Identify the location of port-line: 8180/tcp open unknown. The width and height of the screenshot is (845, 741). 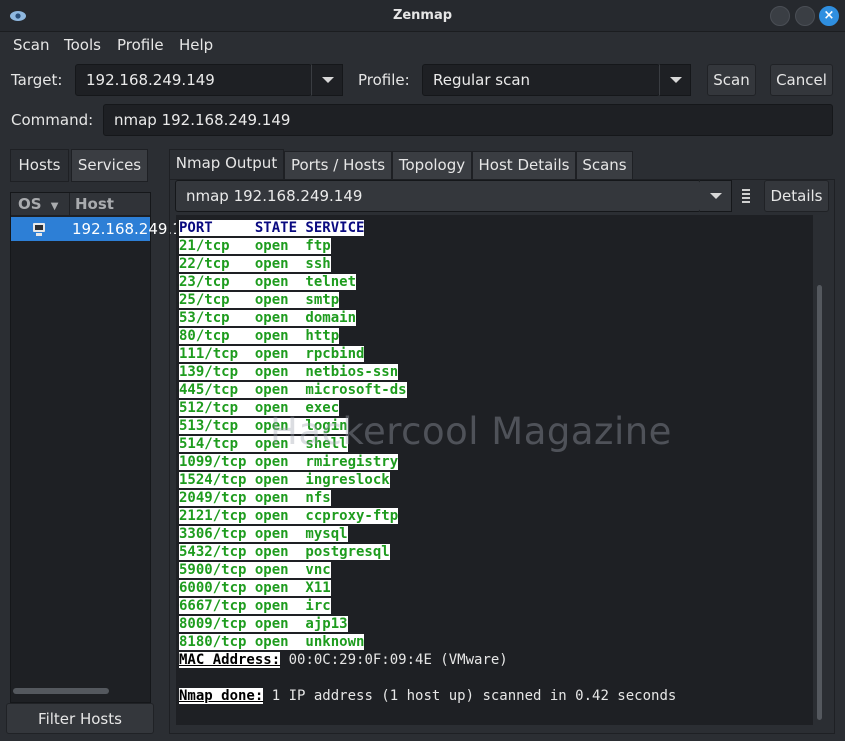
(272, 642).